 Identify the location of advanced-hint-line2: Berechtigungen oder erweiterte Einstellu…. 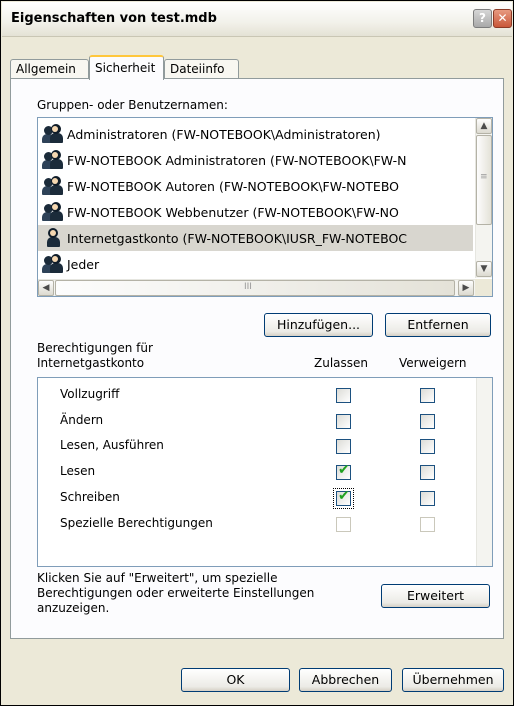
(176, 593).